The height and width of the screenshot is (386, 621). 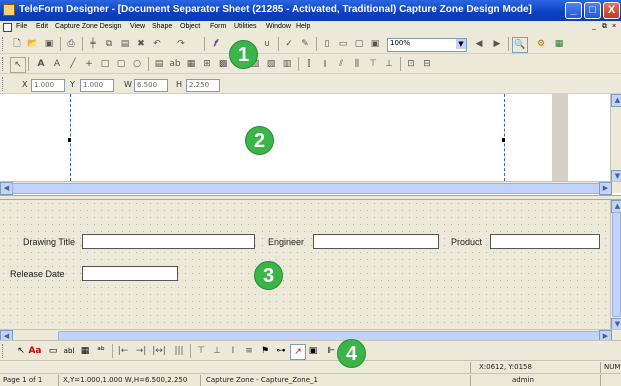 What do you see at coordinates (151, 85) in the screenshot?
I see `w-field: 6.500` at bounding box center [151, 85].